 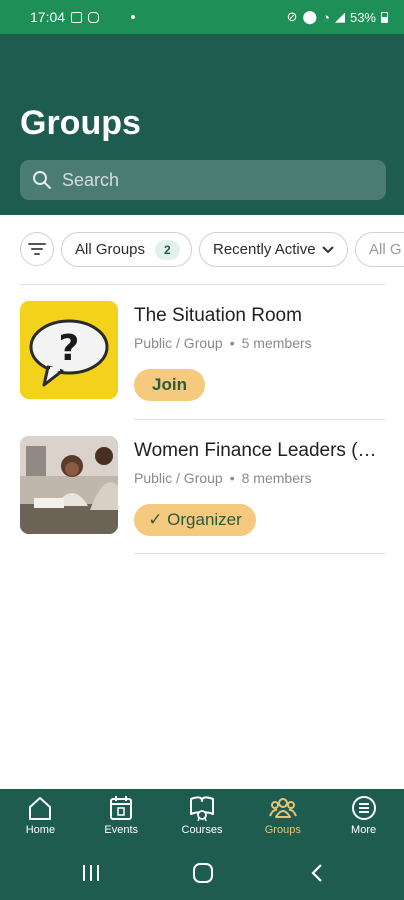 What do you see at coordinates (80, 123) in the screenshot?
I see `page-title: Groups` at bounding box center [80, 123].